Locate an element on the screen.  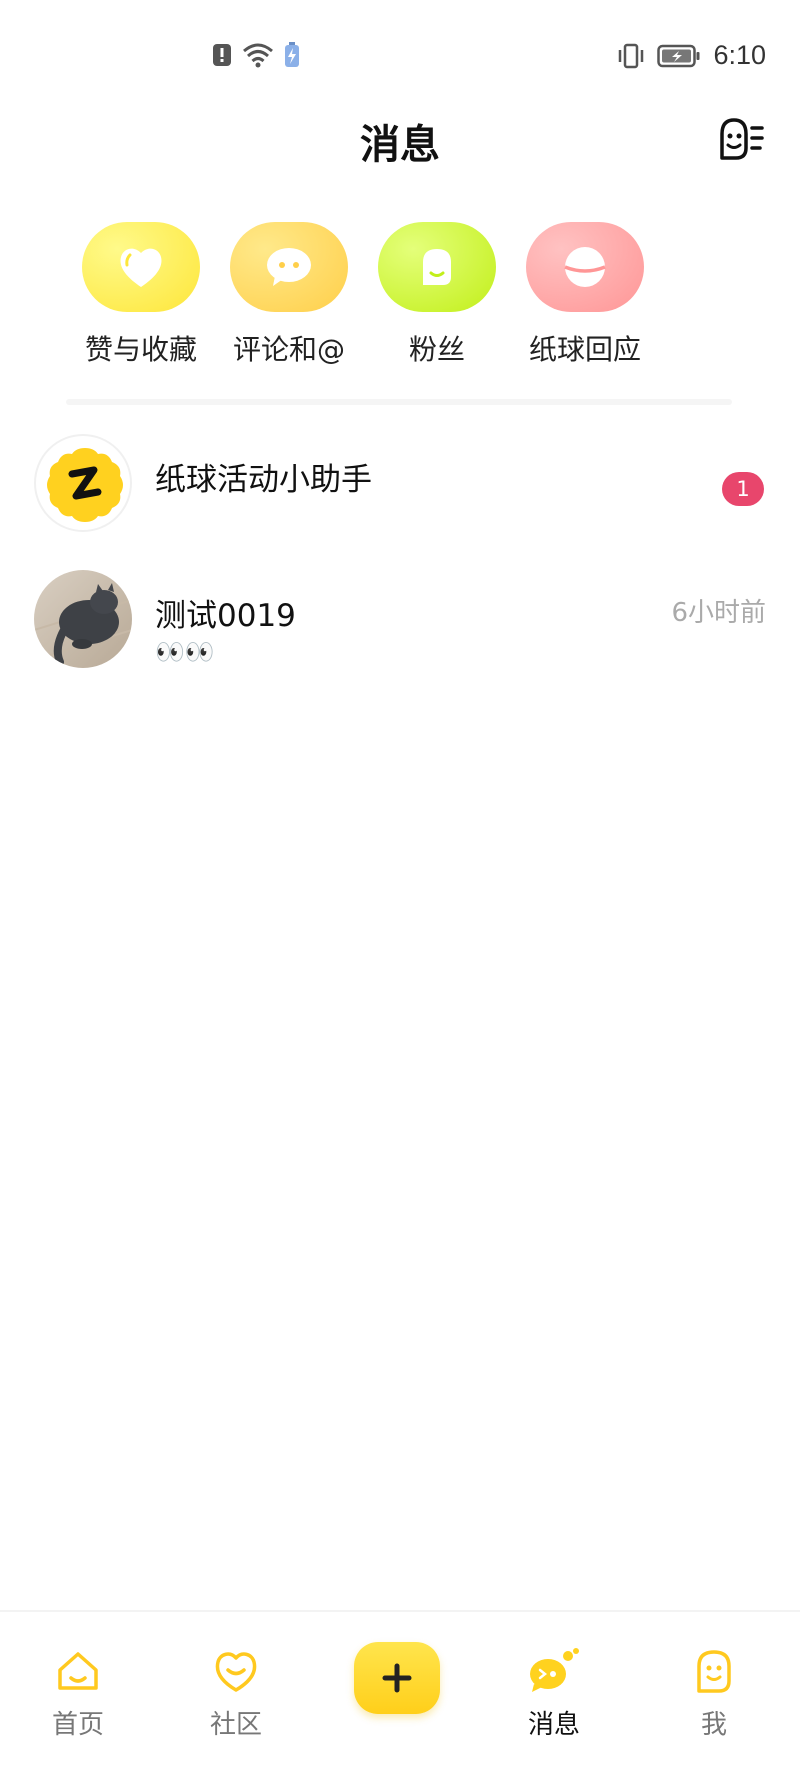
status-time: 6:10 is located at coordinates (739, 55).